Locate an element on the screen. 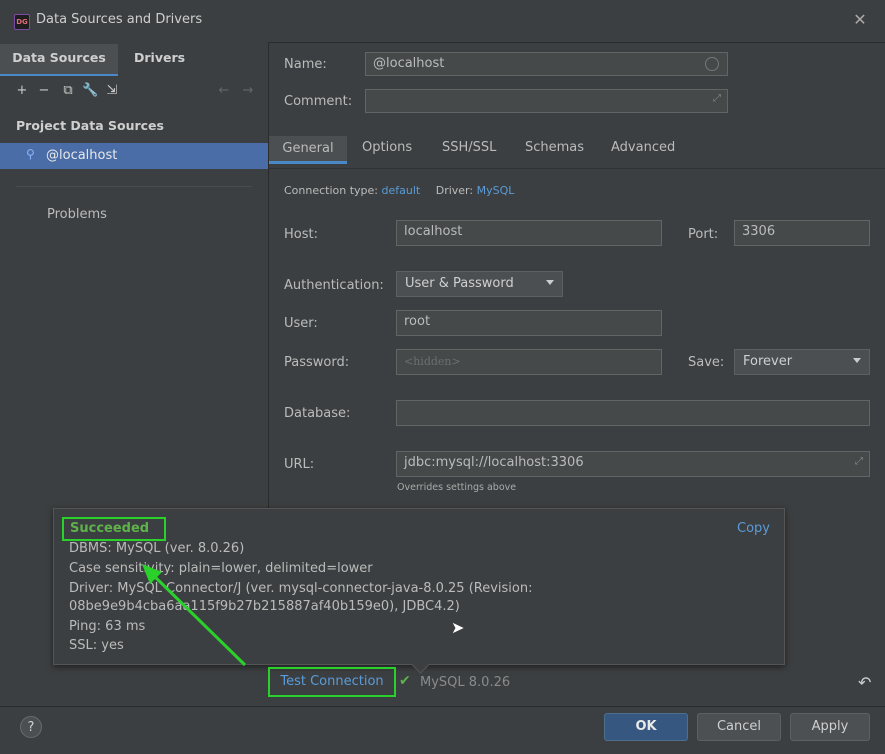 This screenshot has width=885, height=754. port-label: Port: is located at coordinates (703, 234).